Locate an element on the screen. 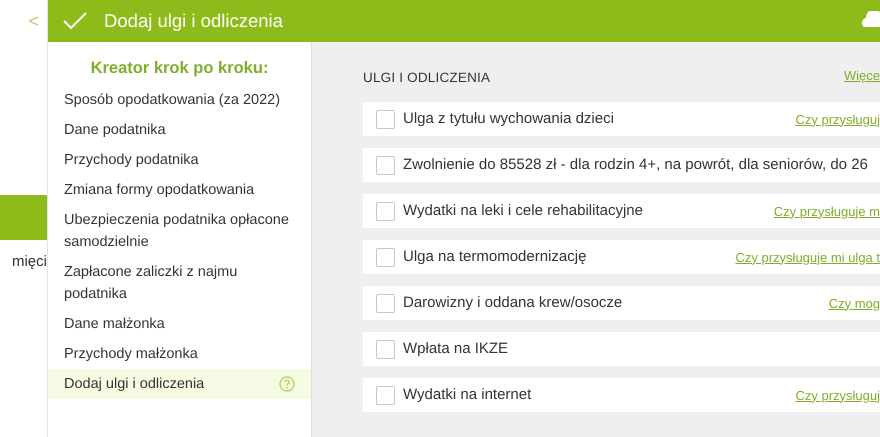 The height and width of the screenshot is (437, 880). wizard-step: Dane podatnika is located at coordinates (179, 129).